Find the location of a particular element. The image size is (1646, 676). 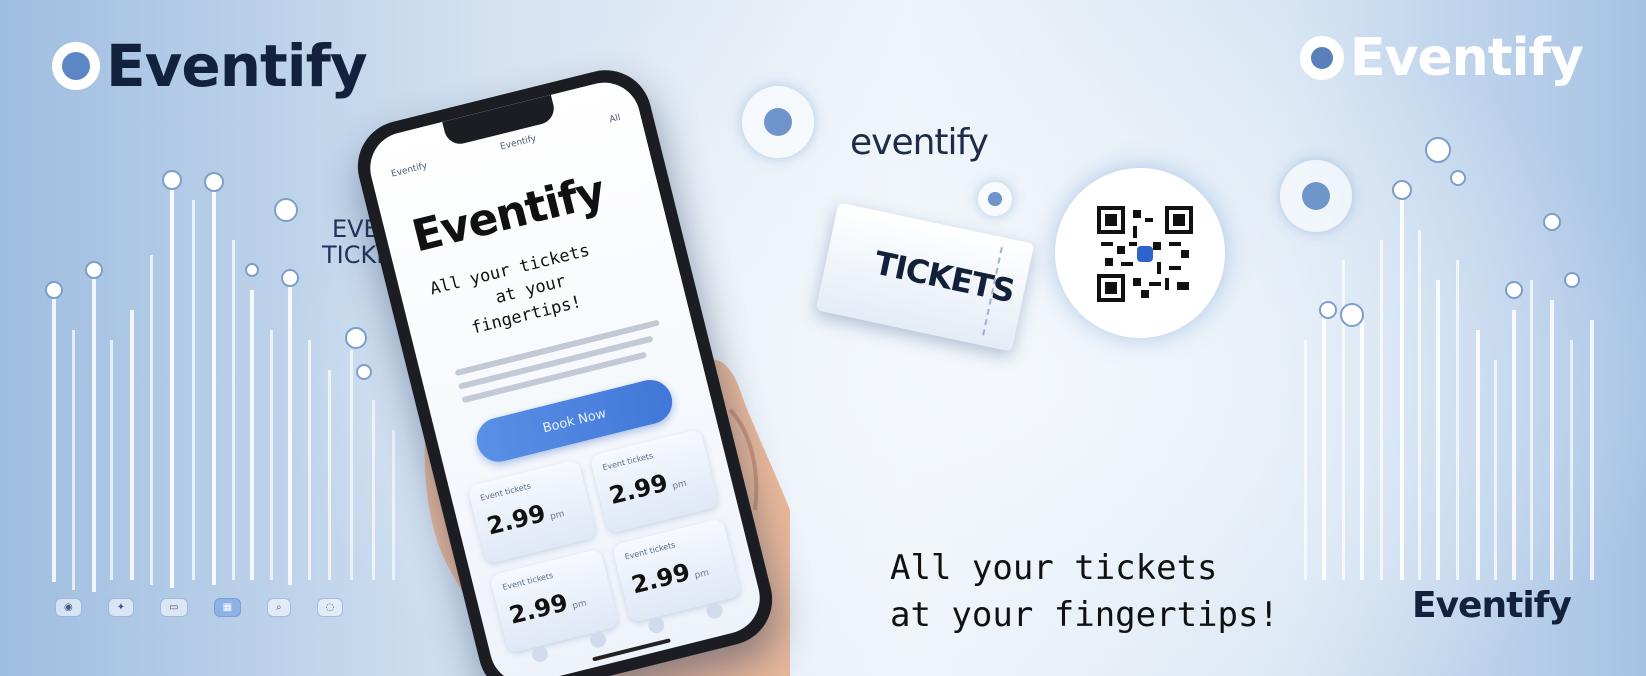

brand-logo-top-right: Eventify is located at coordinates (1442, 58).